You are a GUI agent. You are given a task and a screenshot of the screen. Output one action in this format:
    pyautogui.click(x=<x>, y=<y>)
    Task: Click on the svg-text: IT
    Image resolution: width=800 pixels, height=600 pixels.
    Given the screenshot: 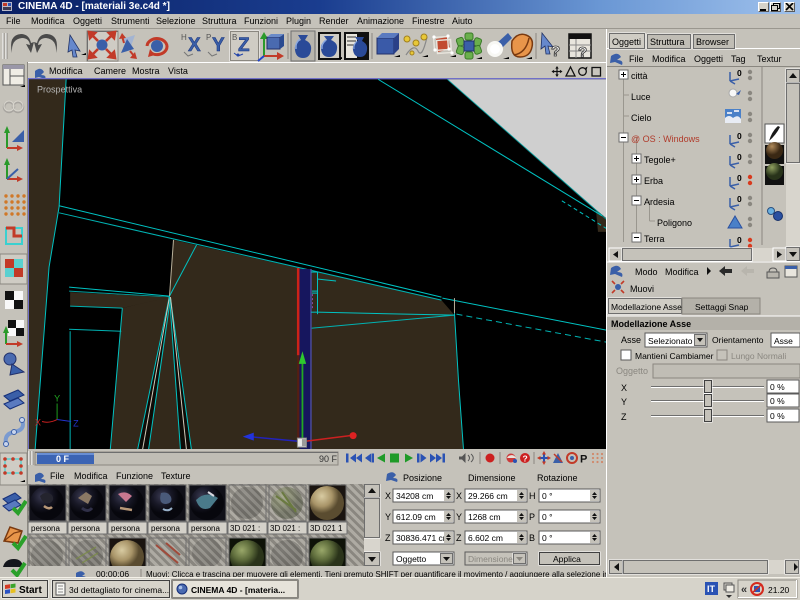 What is the action you would take?
    pyautogui.click(x=711, y=589)
    